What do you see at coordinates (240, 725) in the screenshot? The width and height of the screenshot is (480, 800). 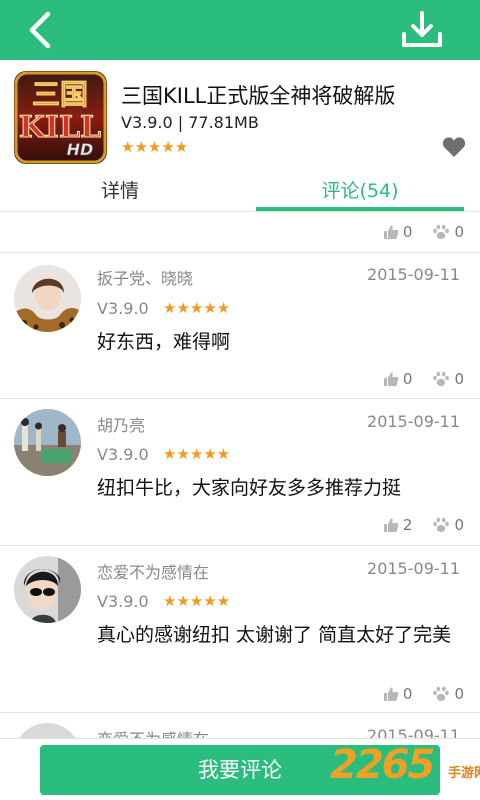 I see `comment-item: 恋爱不为感情在 2015-09-11` at bounding box center [240, 725].